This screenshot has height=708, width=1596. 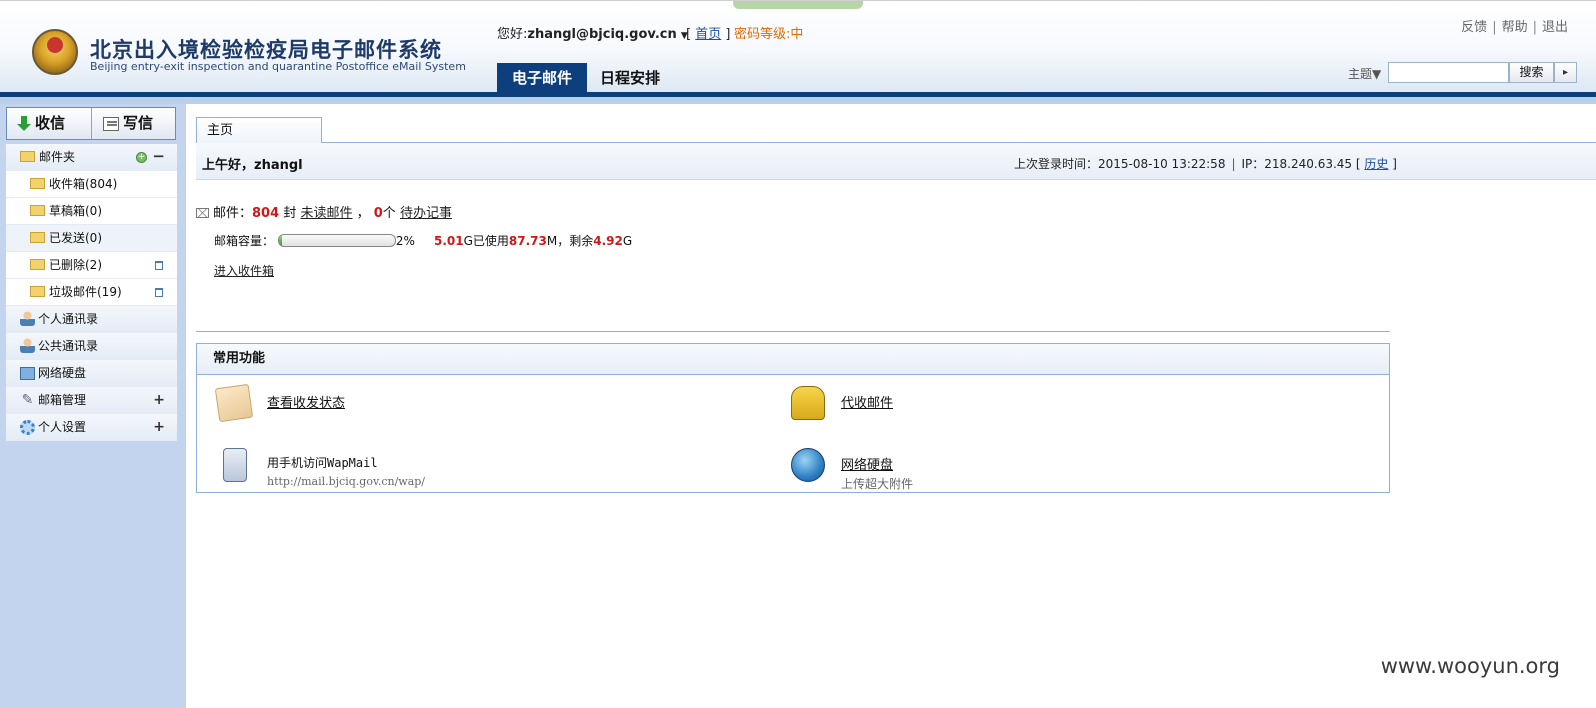 I want to click on quota-total-unit: G已使用, so click(x=486, y=241).